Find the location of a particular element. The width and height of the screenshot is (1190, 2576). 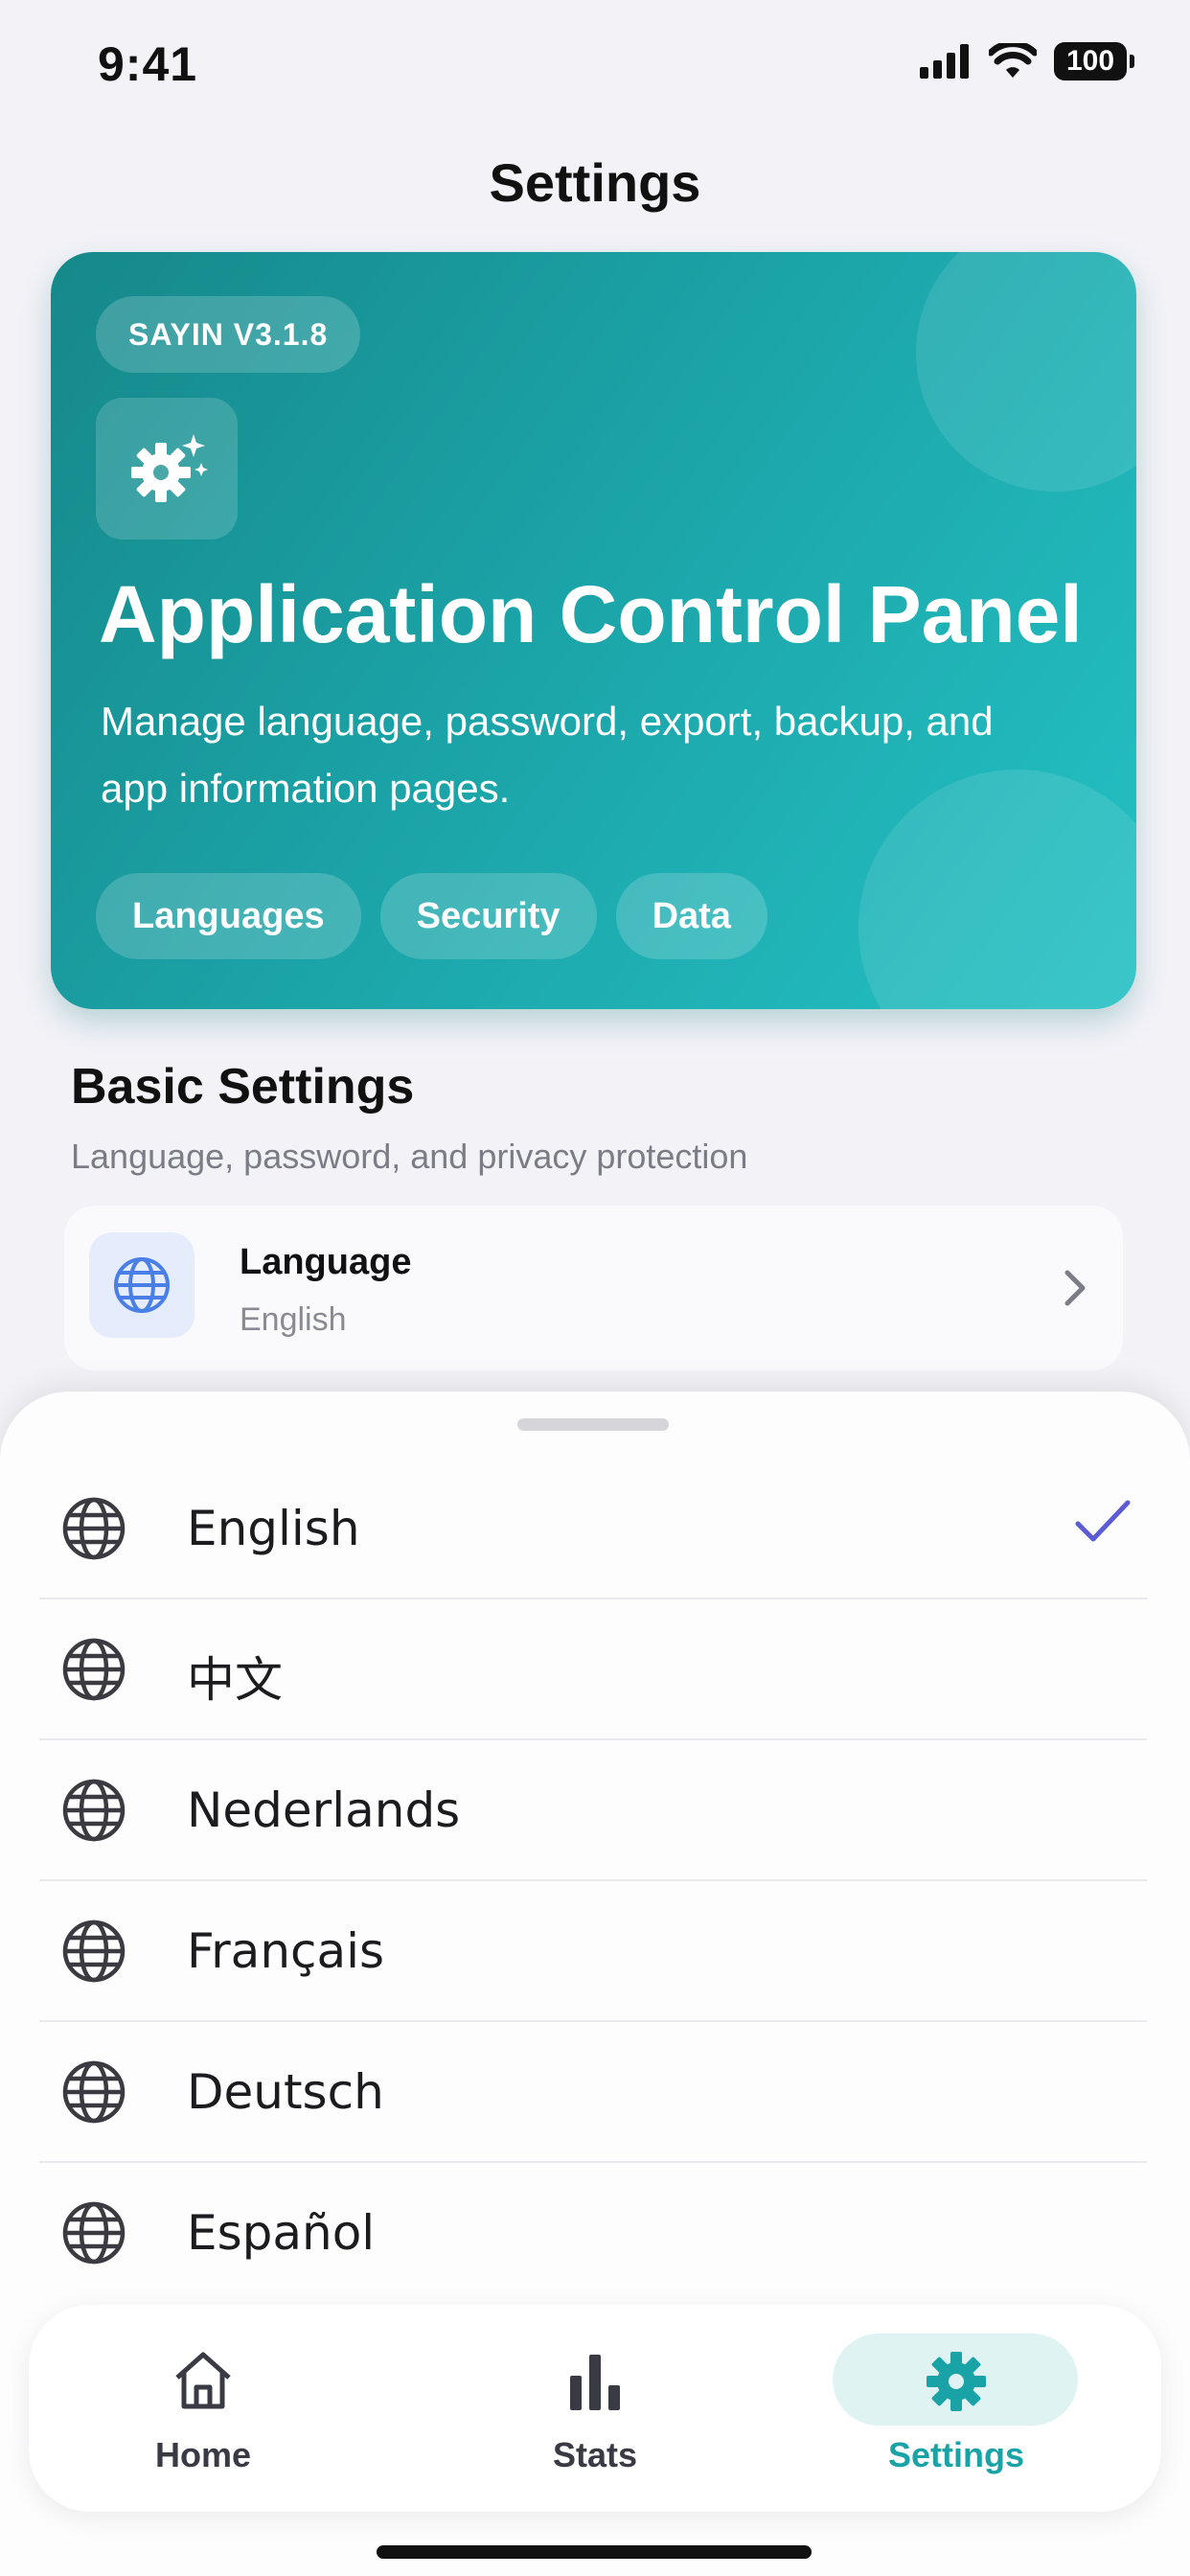

wifi-icon is located at coordinates (1013, 62).